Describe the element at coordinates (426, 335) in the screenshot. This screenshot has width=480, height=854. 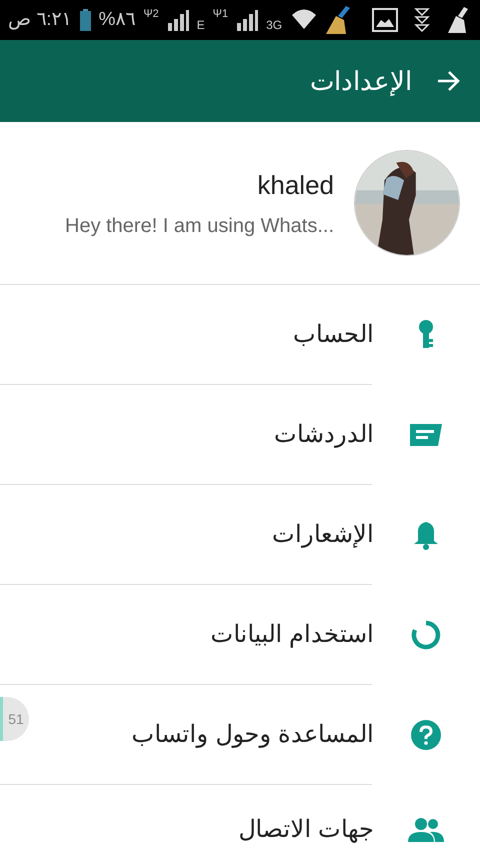
I see `key-icon` at that location.